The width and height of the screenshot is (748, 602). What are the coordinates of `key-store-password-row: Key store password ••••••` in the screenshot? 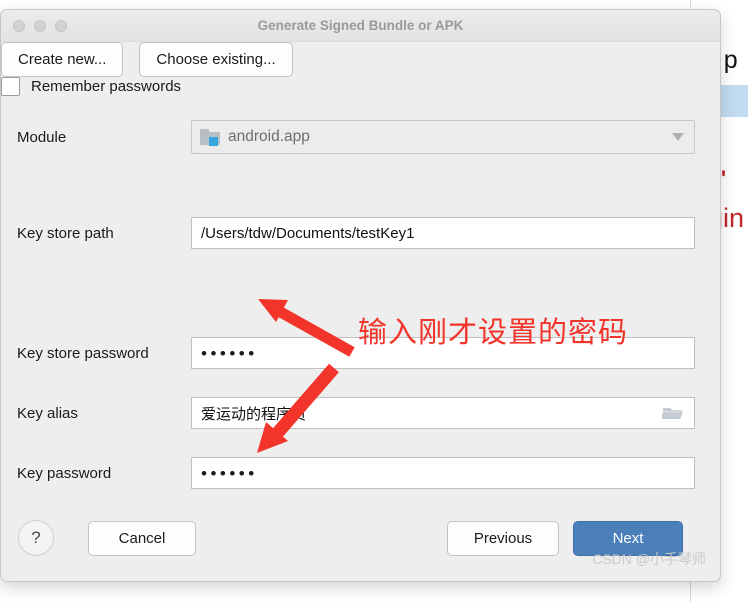 It's located at (356, 353).